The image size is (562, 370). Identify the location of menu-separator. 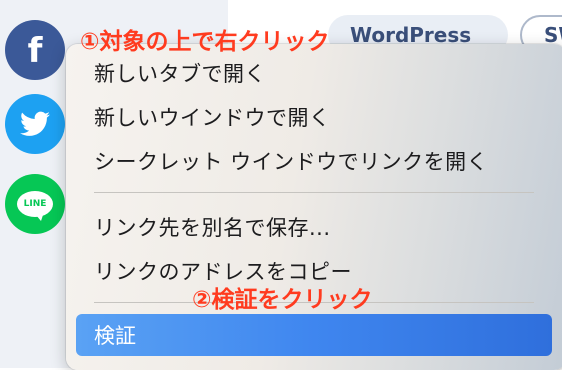
(314, 192).